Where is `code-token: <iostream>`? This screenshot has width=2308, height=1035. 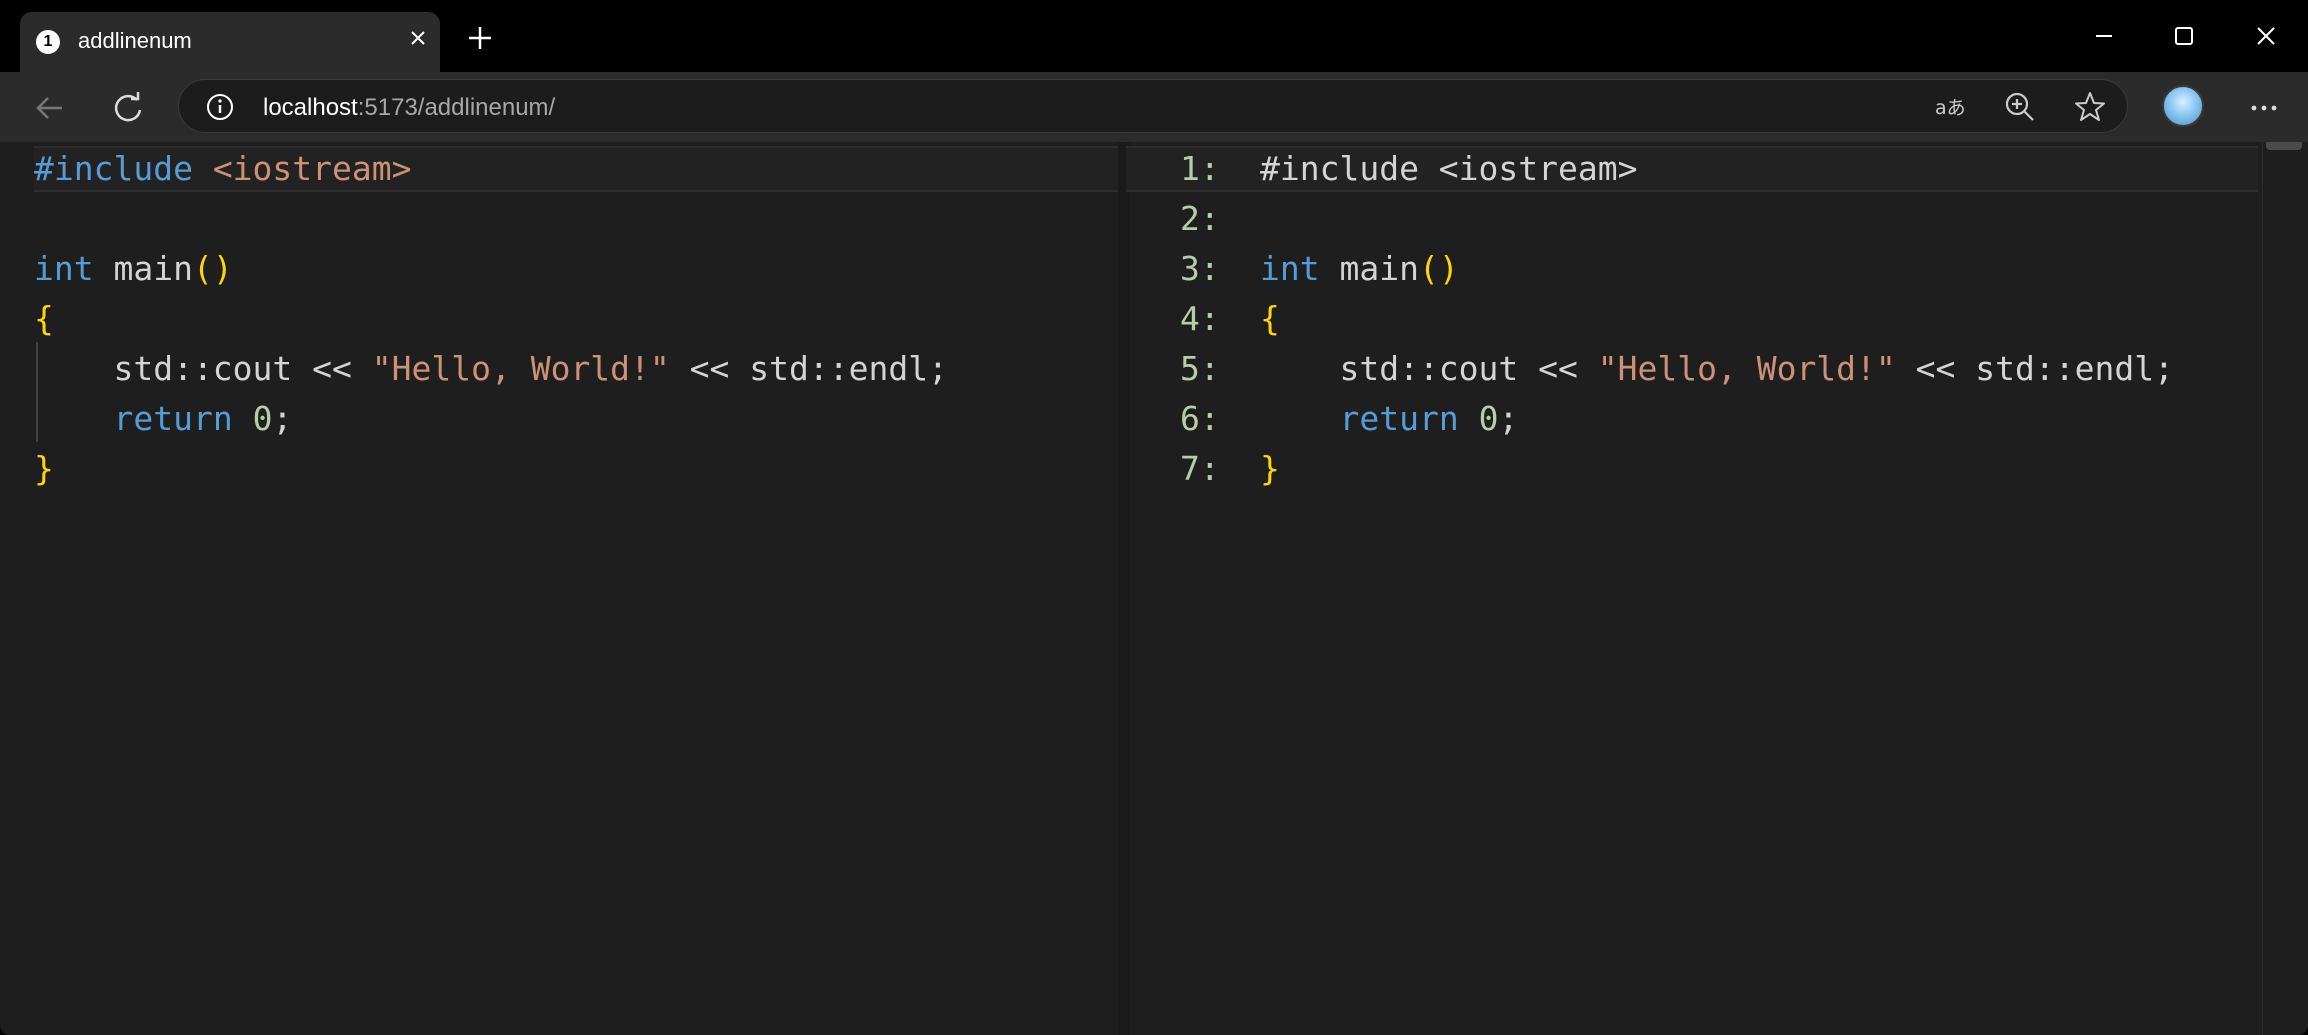 code-token: <iostream> is located at coordinates (312, 168).